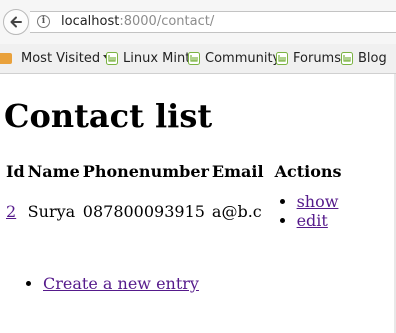 The height and width of the screenshot is (333, 396). I want to click on cell-phonenumber: 087800093915, so click(143, 211).